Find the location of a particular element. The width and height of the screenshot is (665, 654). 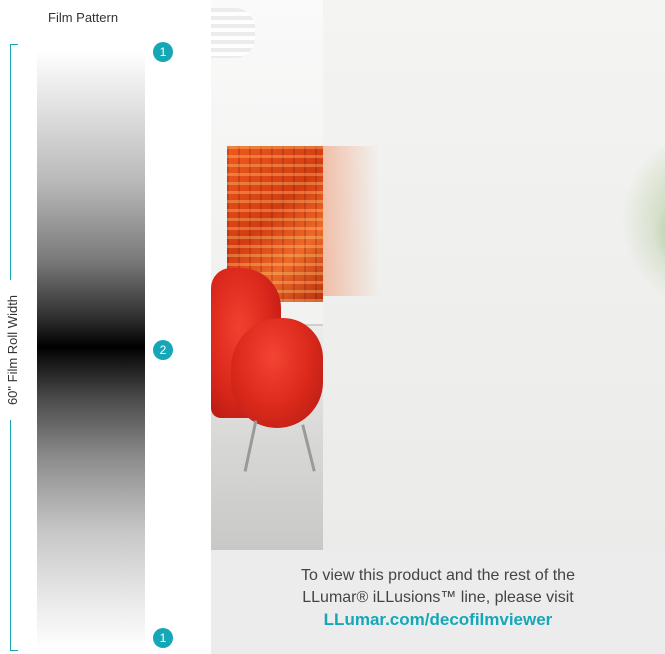

caption-line-2: LLumar® iLLusions™ line, please visit is located at coordinates (438, 597).